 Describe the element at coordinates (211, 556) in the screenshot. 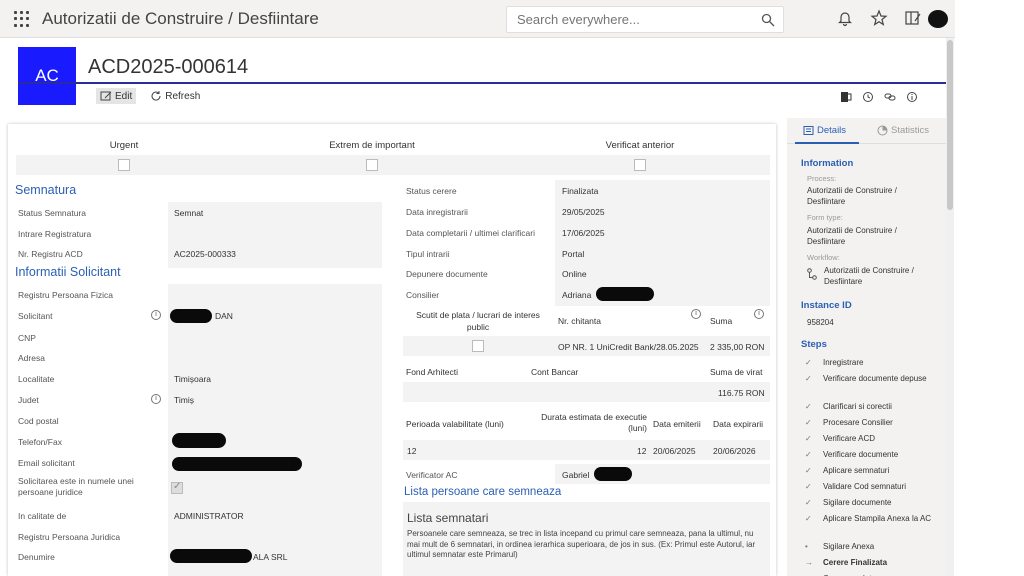

I see `redacted-company` at that location.